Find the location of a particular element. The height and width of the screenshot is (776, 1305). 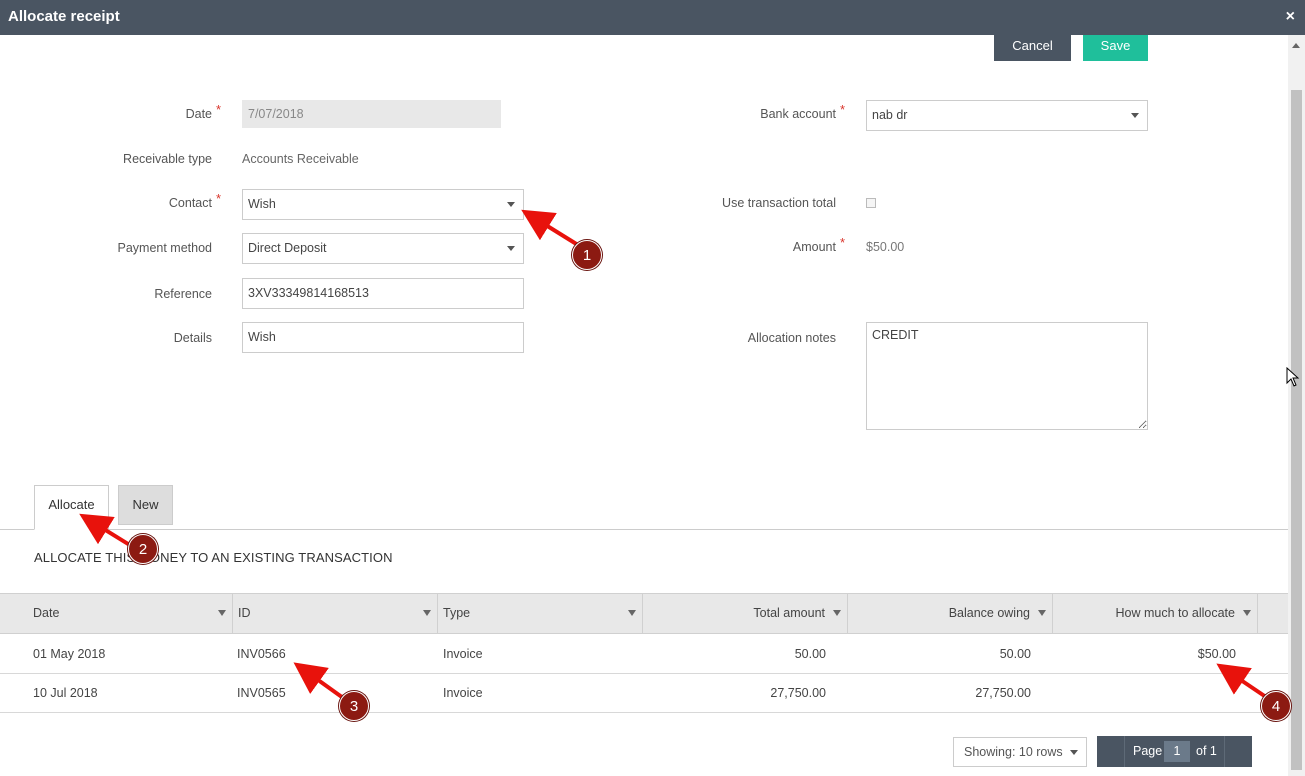

mouse-cursor-icon is located at coordinates (1293, 377).